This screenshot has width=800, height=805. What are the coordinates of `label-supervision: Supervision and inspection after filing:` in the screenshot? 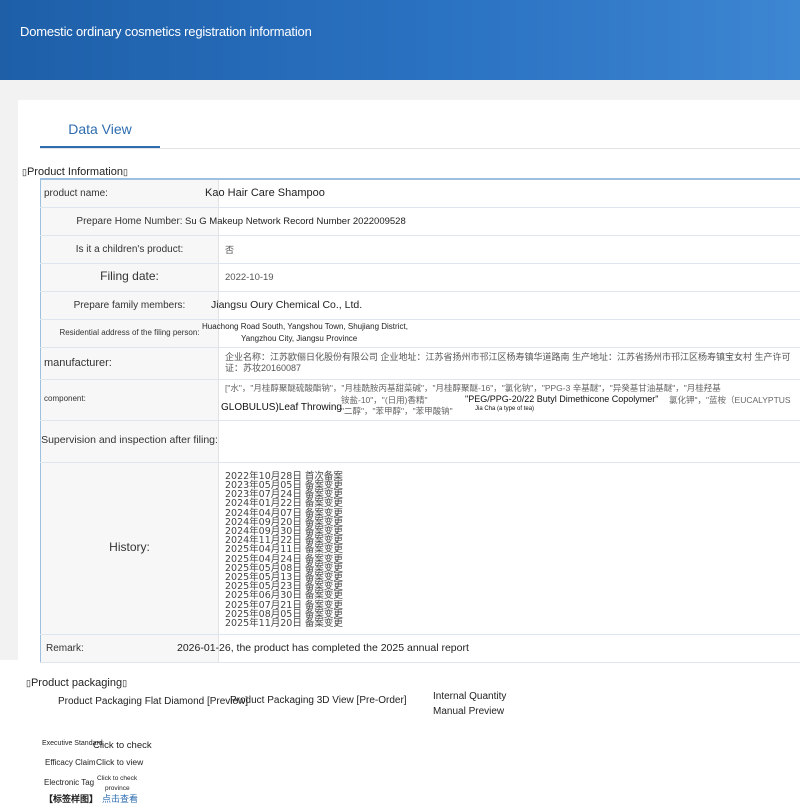 It's located at (130, 441).